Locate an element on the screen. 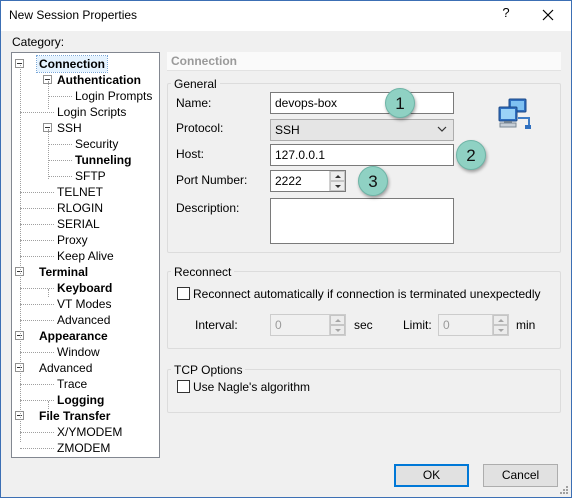 This screenshot has height=498, width=572. port-spin-down is located at coordinates (337, 186).